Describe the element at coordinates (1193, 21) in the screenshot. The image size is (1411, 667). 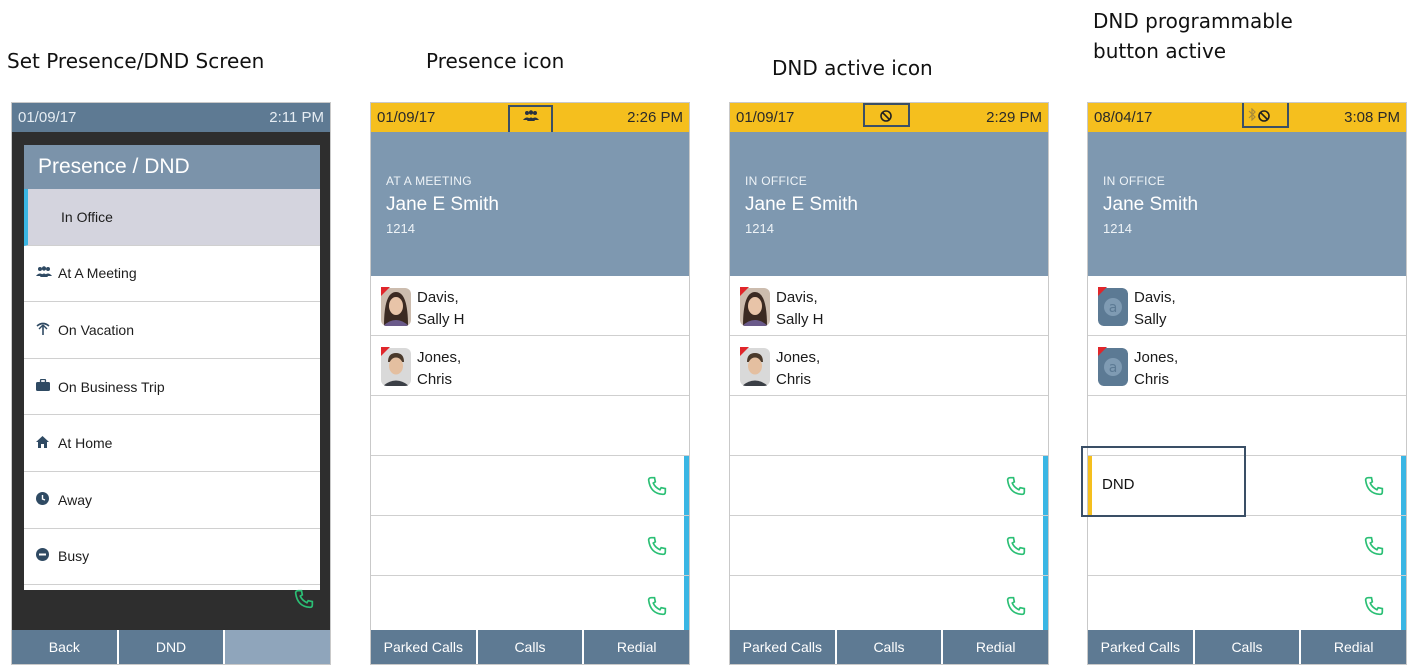
I see `caption-dnd-button-line1: DND programmable` at that location.